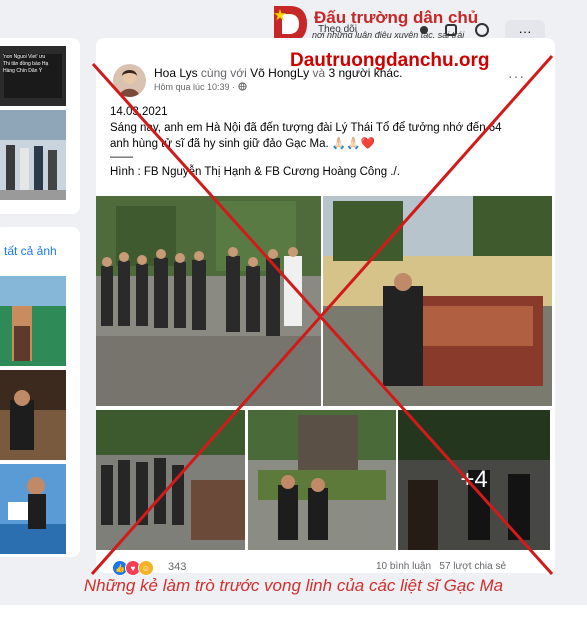 The width and height of the screenshot is (587, 640). I want to click on post-more-button: ···, so click(516, 76).